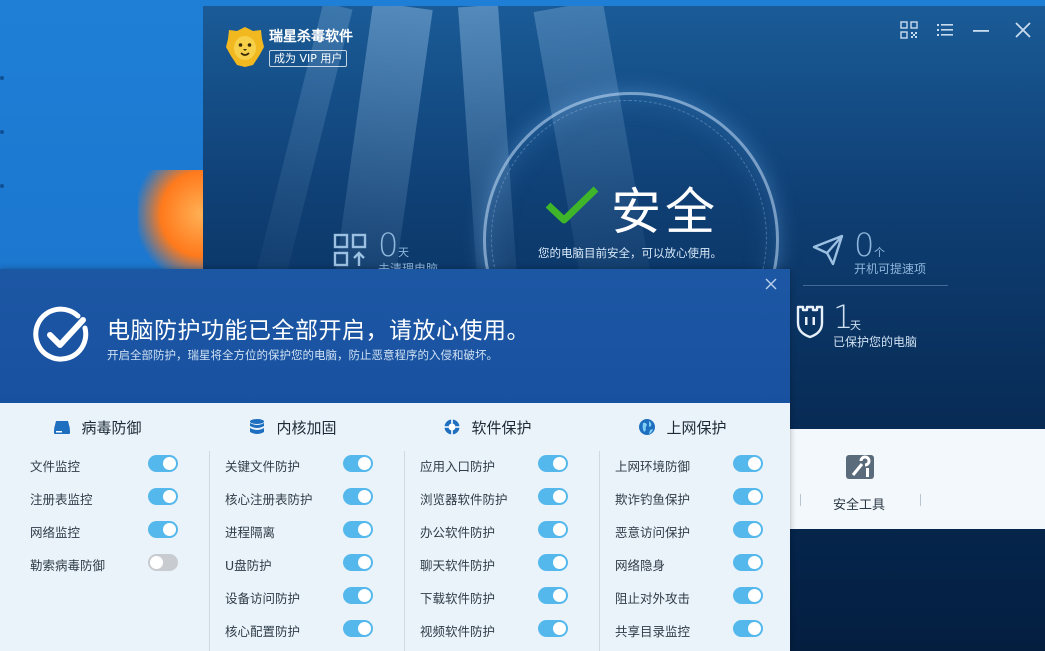  I want to click on minimize-icon, so click(981, 30).